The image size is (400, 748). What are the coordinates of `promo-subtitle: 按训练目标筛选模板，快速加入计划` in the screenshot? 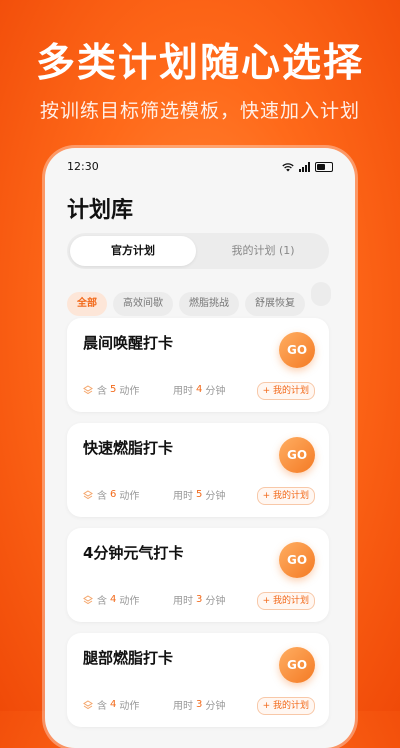 It's located at (199, 111).